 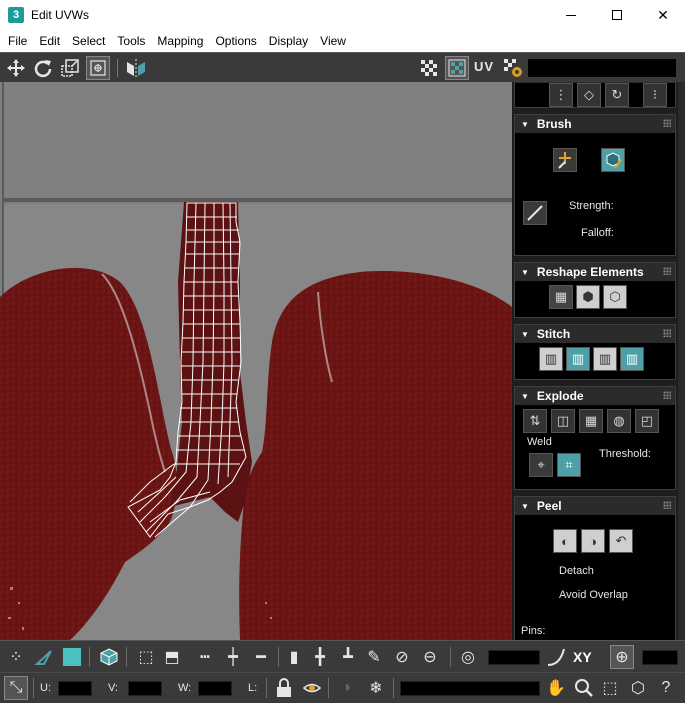 What do you see at coordinates (468, 657) in the screenshot?
I see `soft-selection-icon: ◎` at bounding box center [468, 657].